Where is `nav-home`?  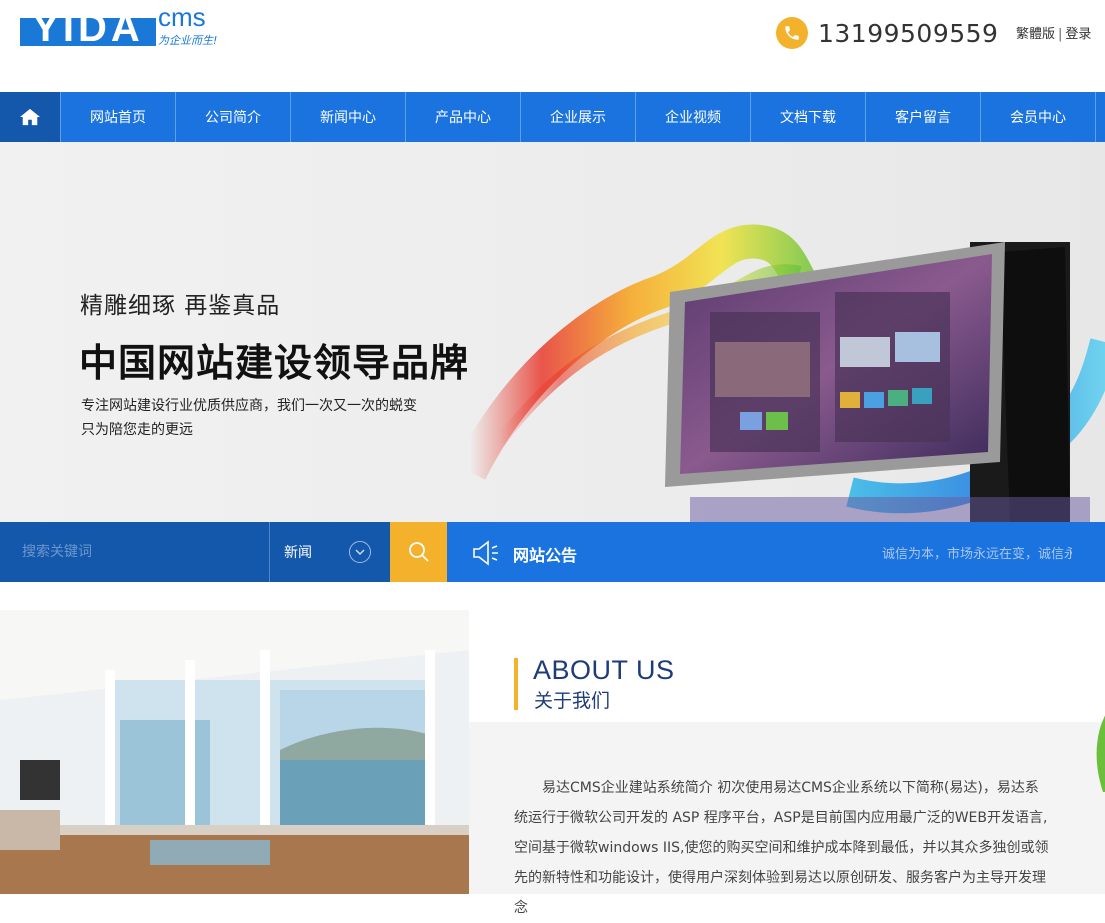 nav-home is located at coordinates (30, 117).